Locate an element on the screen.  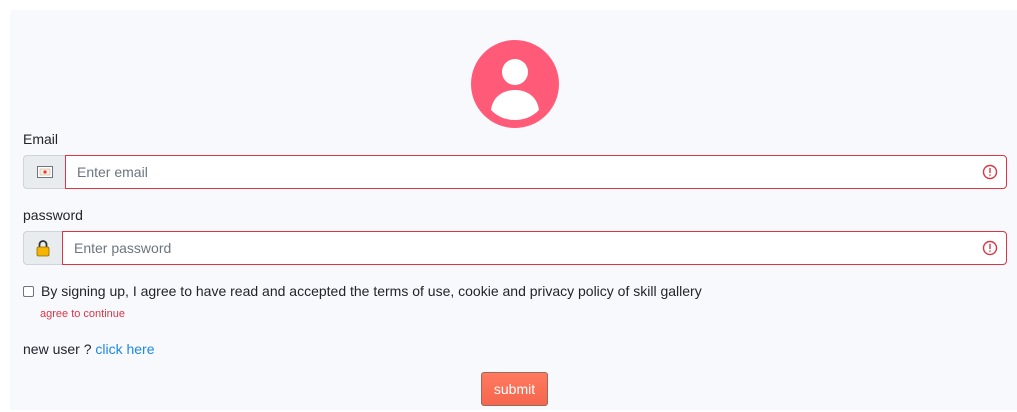
lock-icon is located at coordinates (43, 248).